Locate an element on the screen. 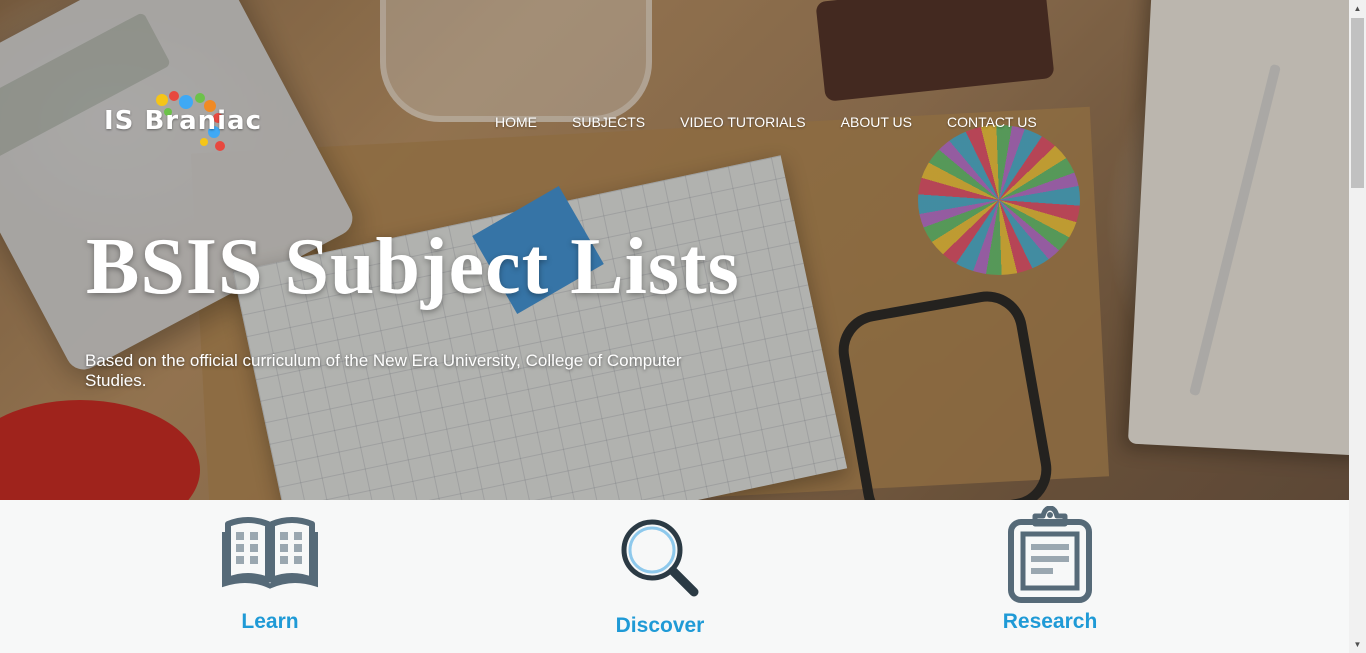  hero-title: BSIS Subject Lists is located at coordinates (413, 267).